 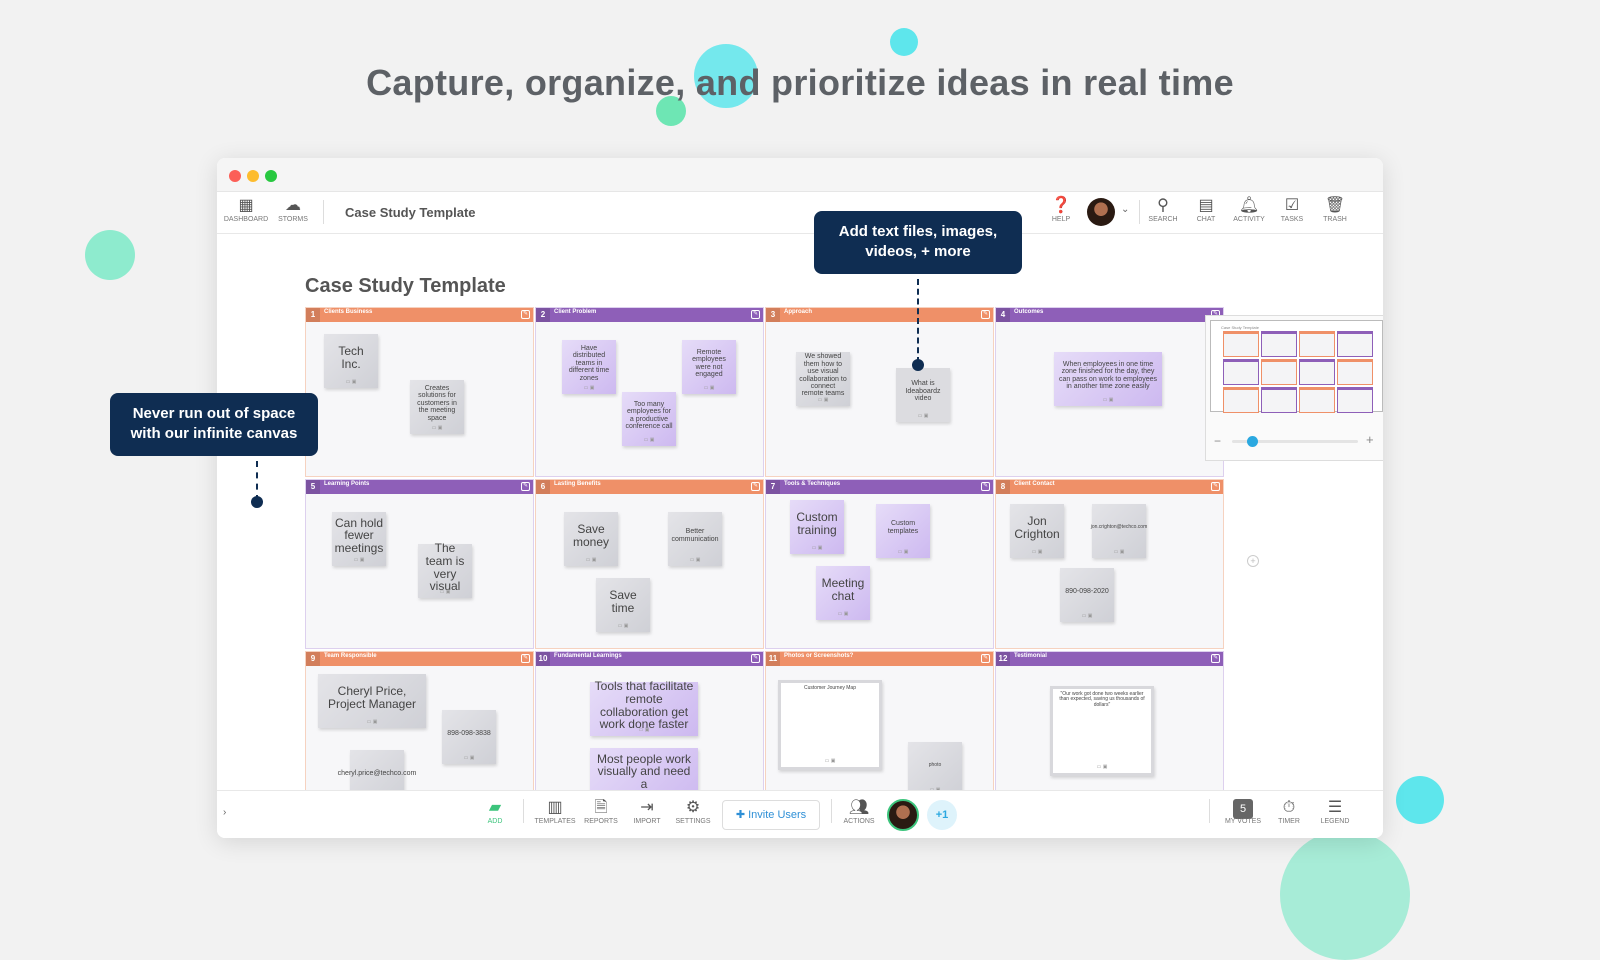 What do you see at coordinates (1125, 209) in the screenshot?
I see `chevron-down-icon: ⌄` at bounding box center [1125, 209].